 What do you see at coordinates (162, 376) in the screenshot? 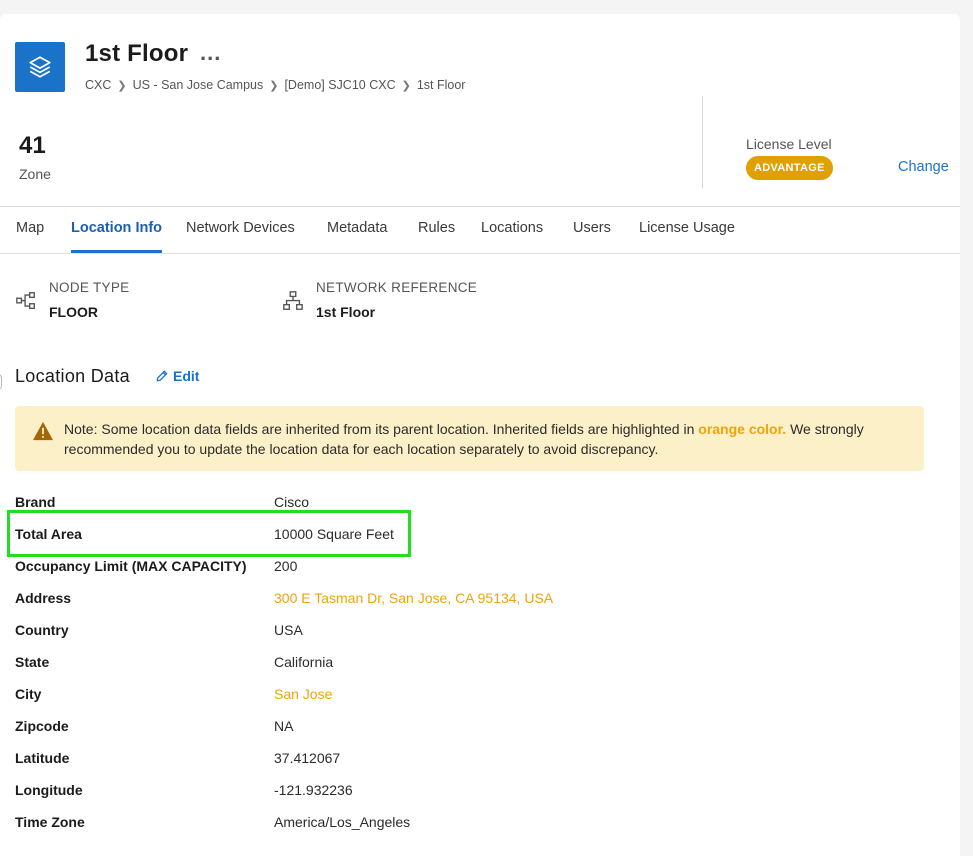
I see `pencil-icon` at bounding box center [162, 376].